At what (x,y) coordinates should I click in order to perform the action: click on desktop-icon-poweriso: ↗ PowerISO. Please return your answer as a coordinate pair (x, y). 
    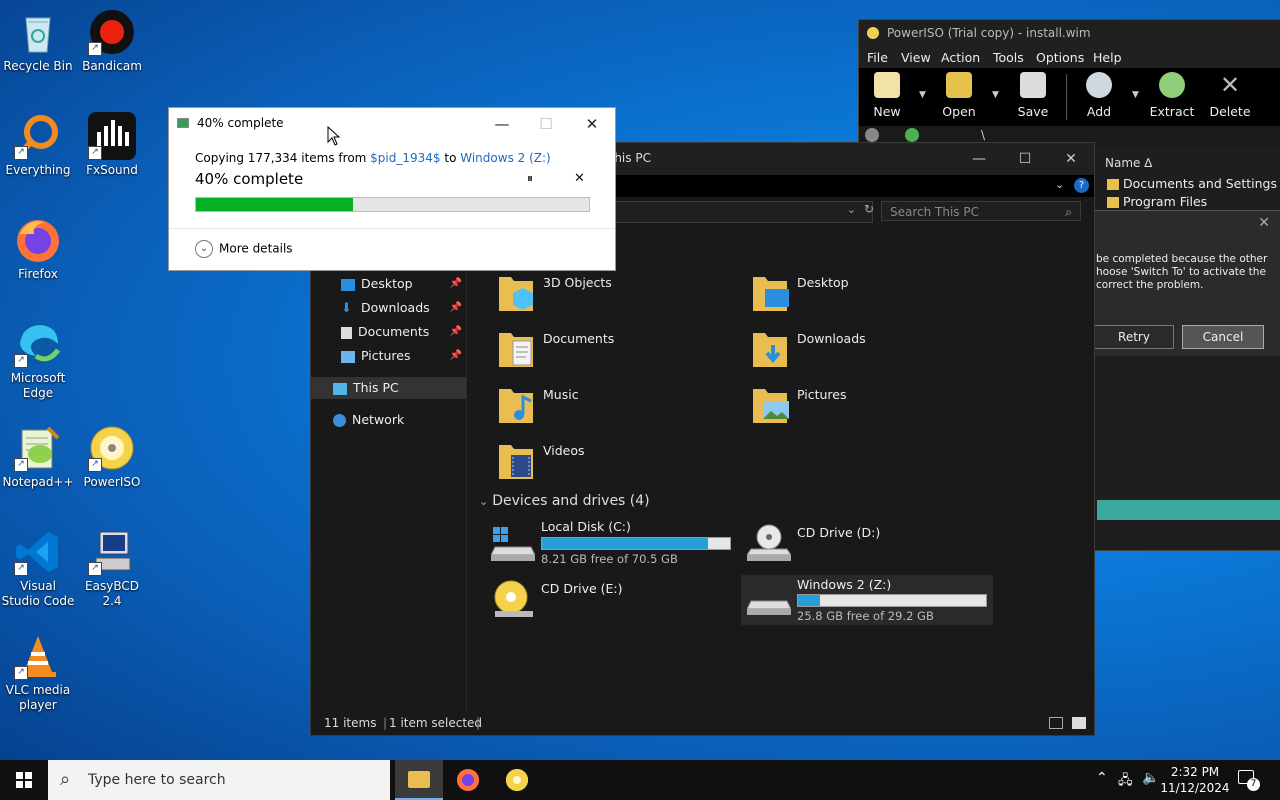
    Looking at the image, I should click on (112, 457).